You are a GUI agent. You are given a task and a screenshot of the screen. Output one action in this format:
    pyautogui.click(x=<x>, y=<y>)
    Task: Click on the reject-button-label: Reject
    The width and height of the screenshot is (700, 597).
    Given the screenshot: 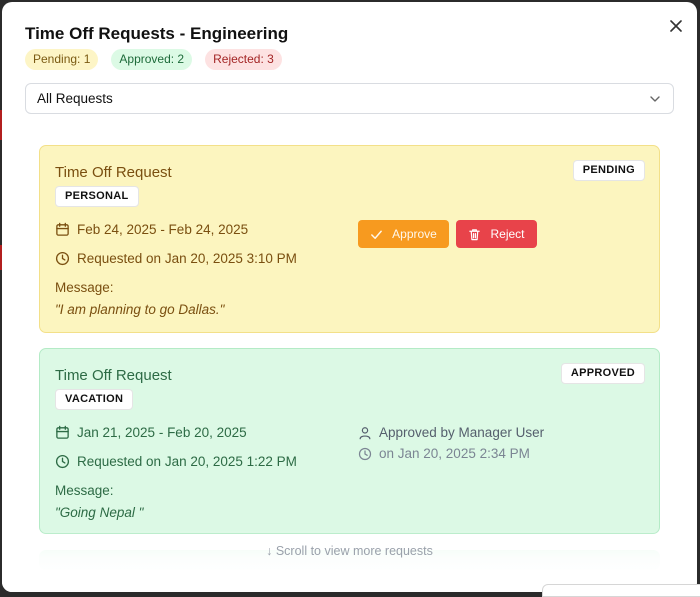 What is the action you would take?
    pyautogui.click(x=507, y=234)
    